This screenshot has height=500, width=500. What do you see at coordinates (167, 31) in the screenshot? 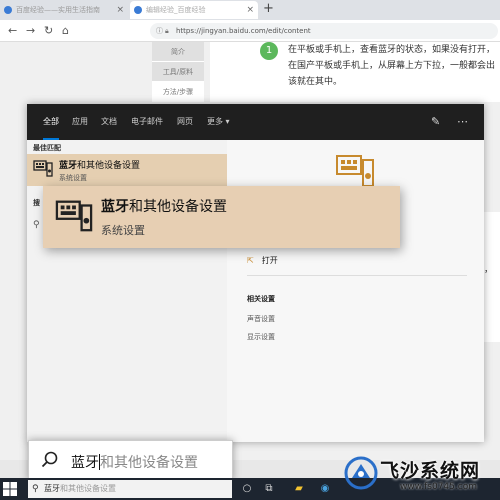
I see `lock-icon: 🔒︎` at bounding box center [167, 31].